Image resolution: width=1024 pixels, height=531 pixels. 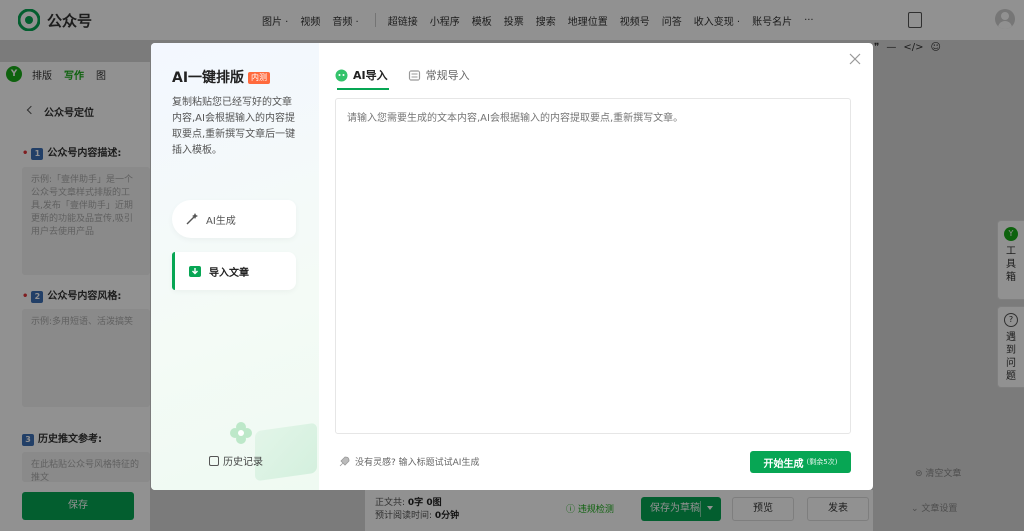 I want to click on nav-import-article: 导入文章, so click(x=234, y=271).